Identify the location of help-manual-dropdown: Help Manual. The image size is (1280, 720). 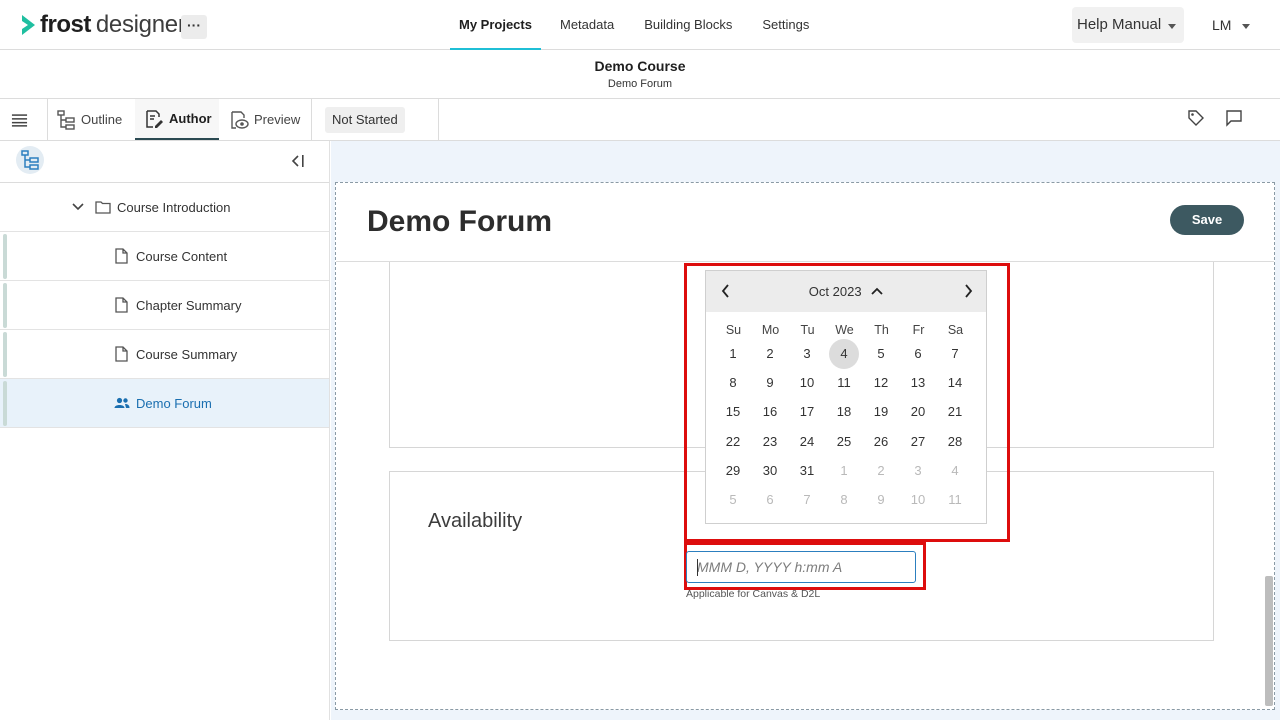
(1128, 25).